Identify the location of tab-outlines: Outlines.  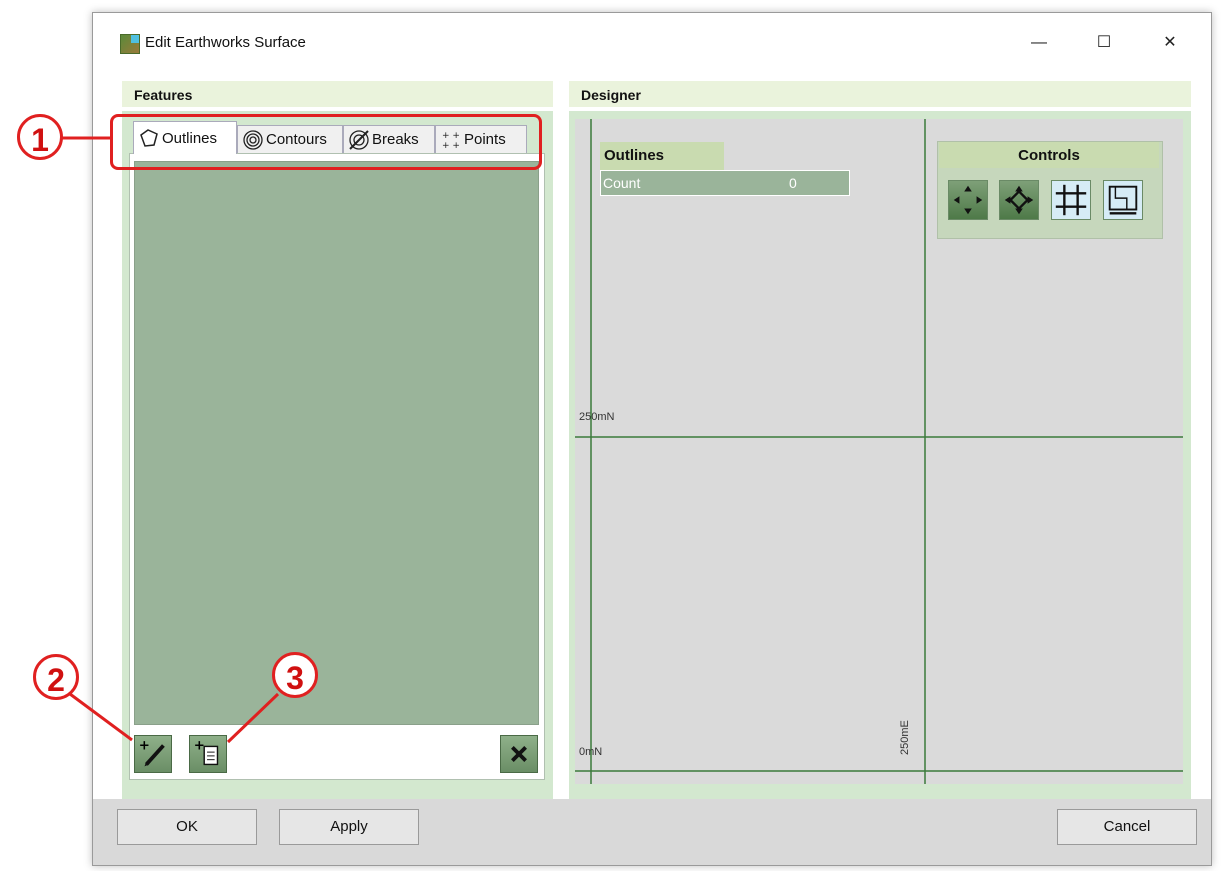
(185, 137).